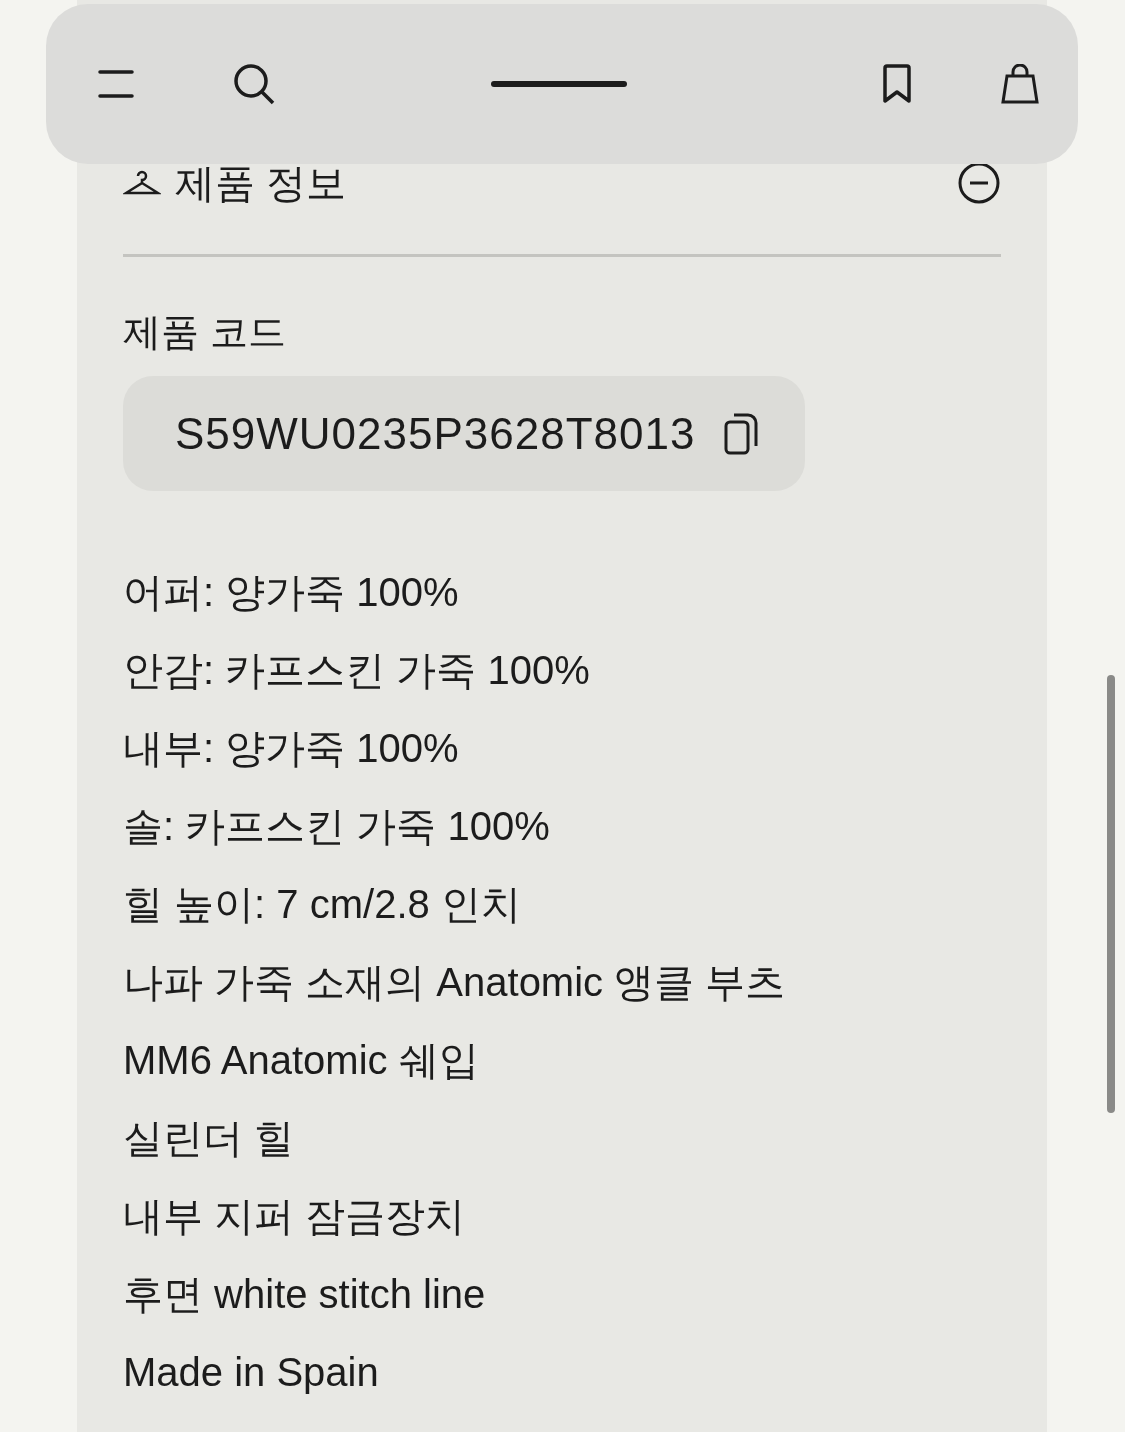 The height and width of the screenshot is (1432, 1125). Describe the element at coordinates (979, 183) in the screenshot. I see `collapse-icon` at that location.